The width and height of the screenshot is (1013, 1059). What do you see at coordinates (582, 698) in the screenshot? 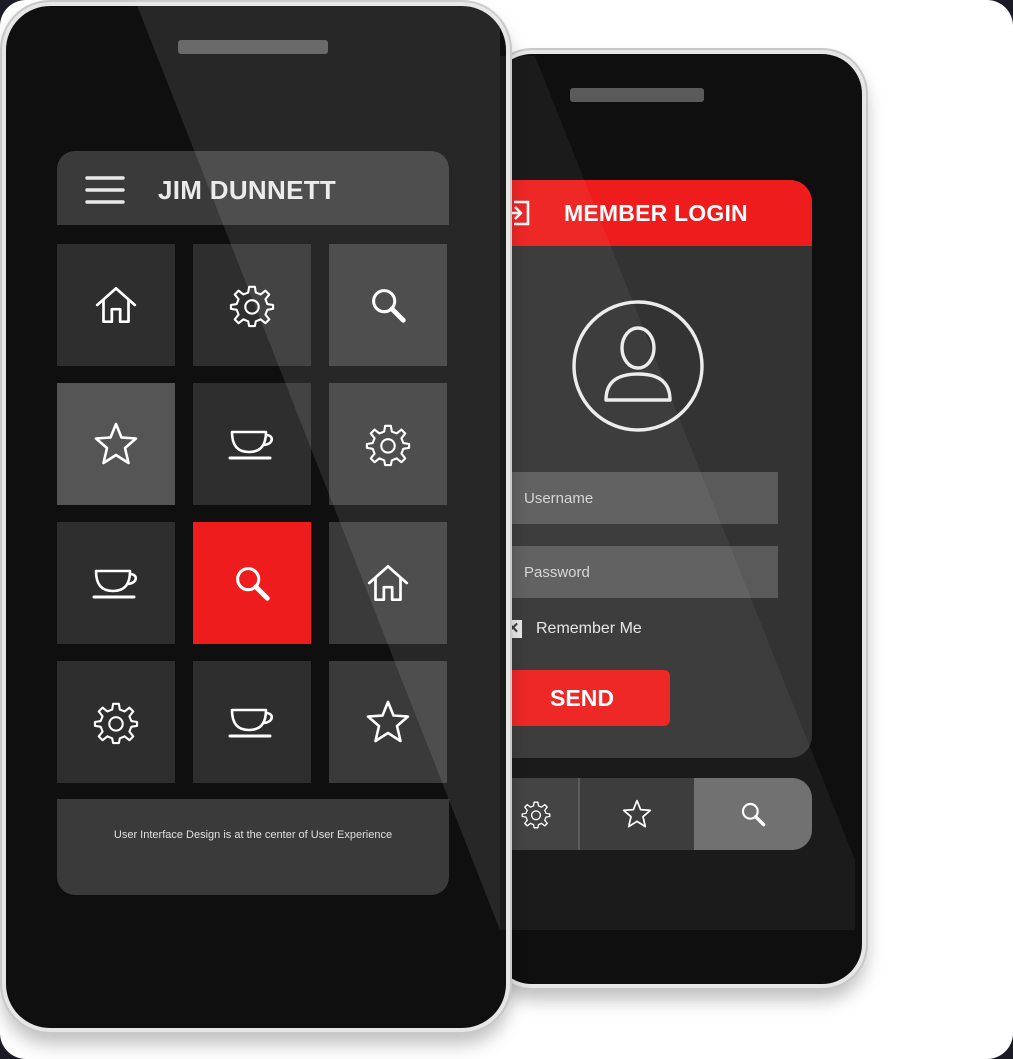
I see `send-button: SEND` at bounding box center [582, 698].